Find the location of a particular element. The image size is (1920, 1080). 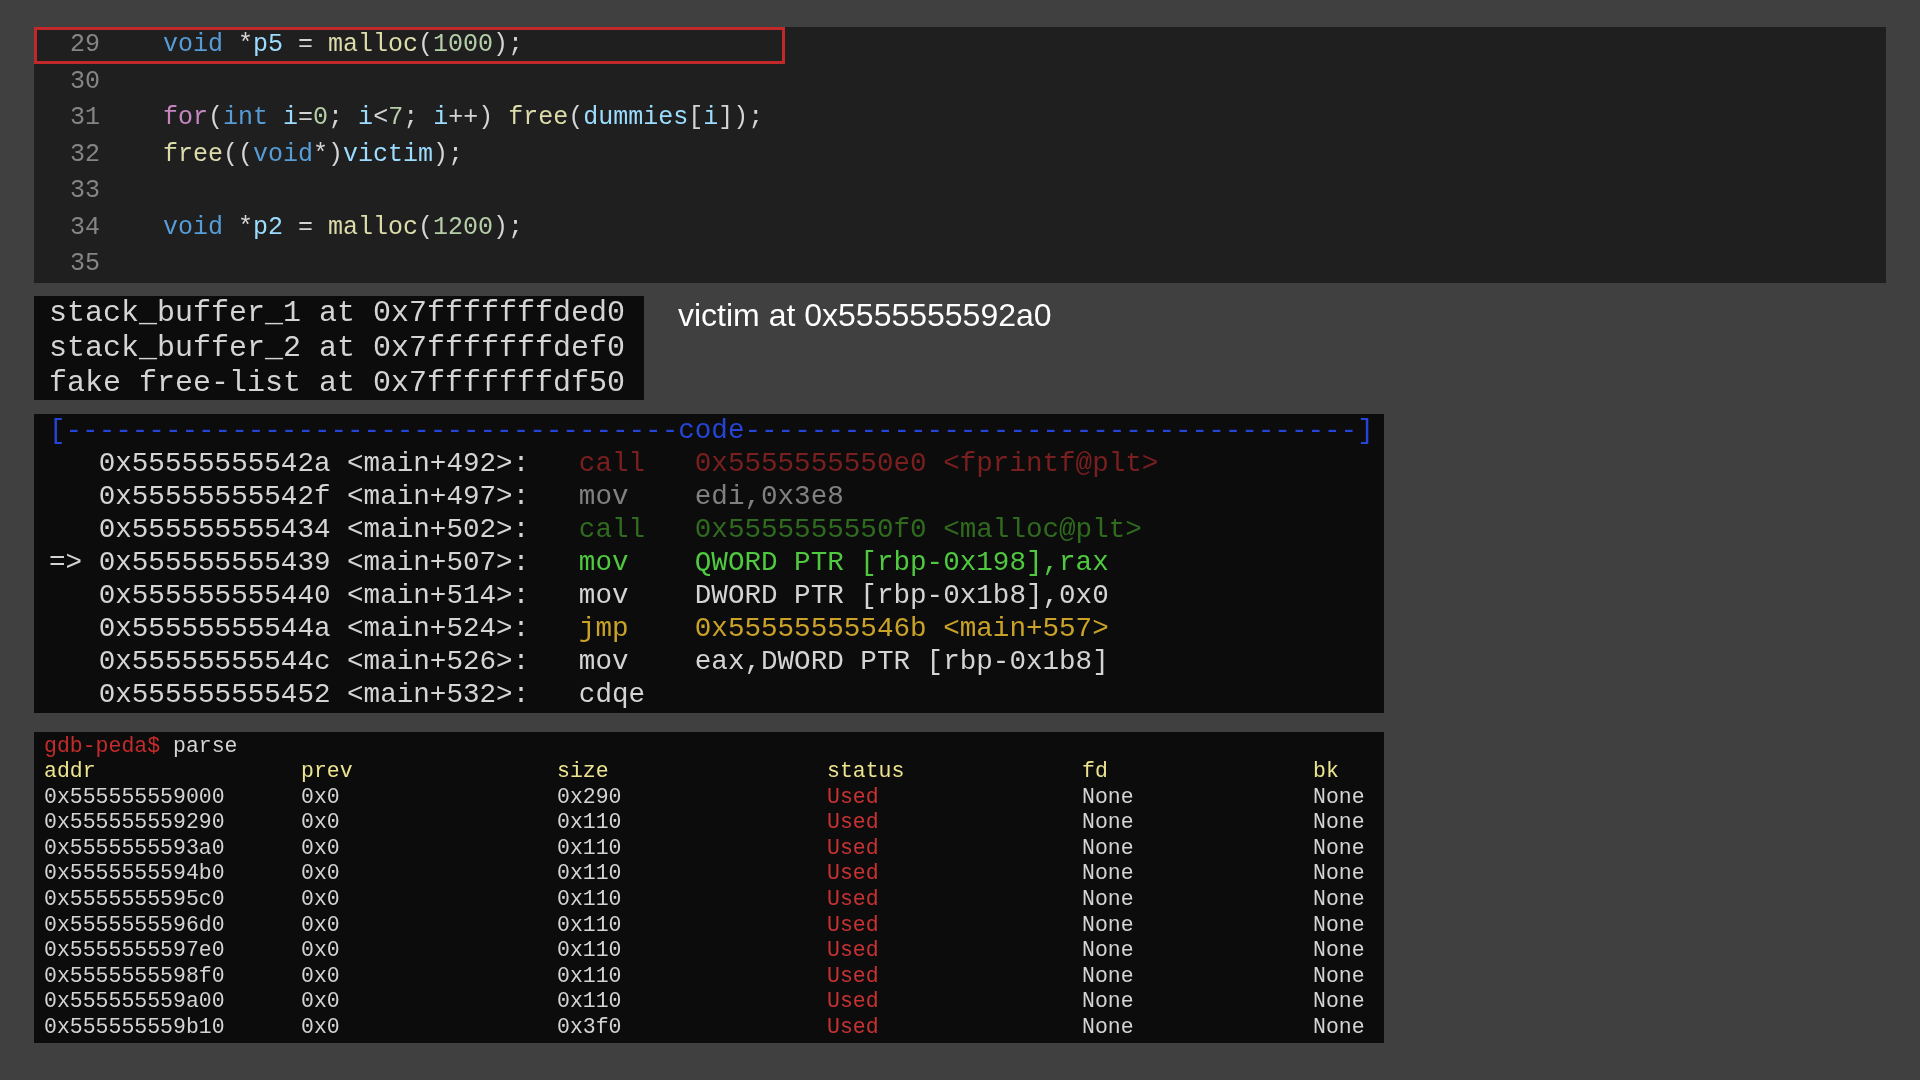

instruction-operands: 0x55555555546b <main+557> is located at coordinates (901, 628).